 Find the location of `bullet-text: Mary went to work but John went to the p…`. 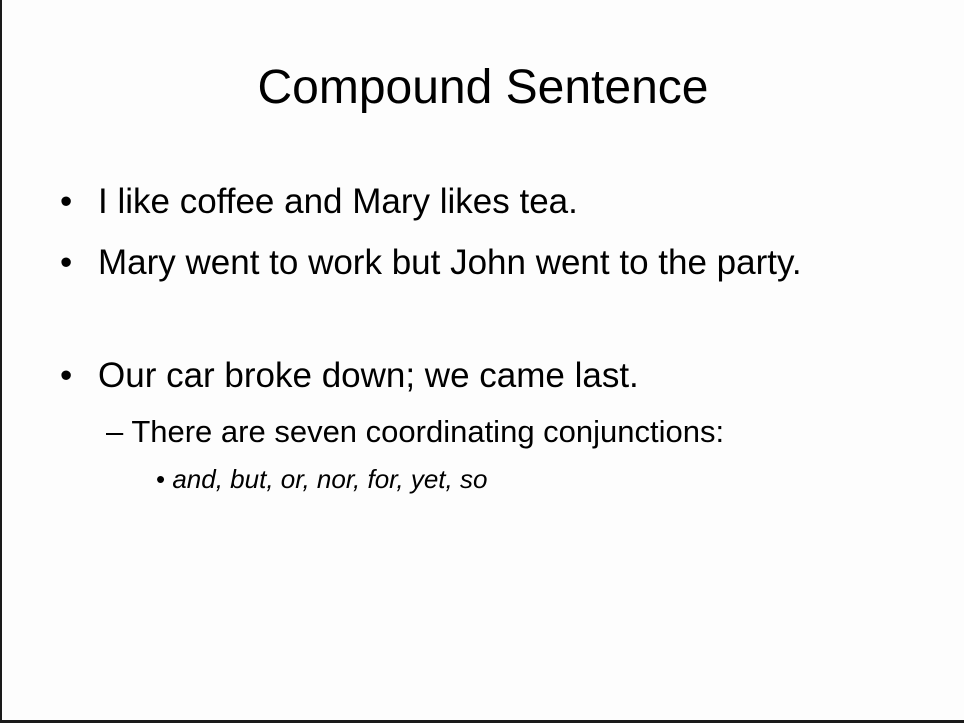

bullet-text: Mary went to work but John went to the p… is located at coordinates (450, 262).